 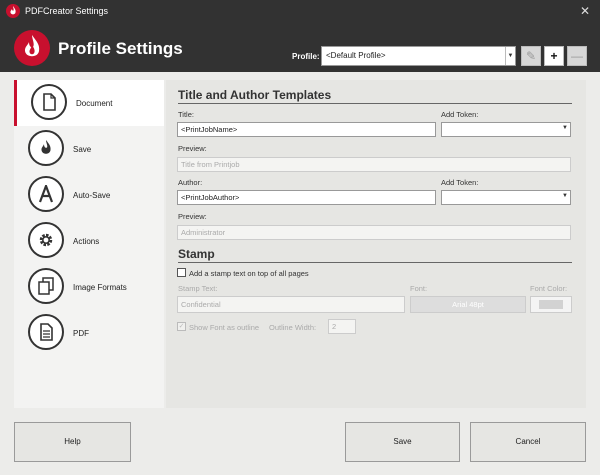 What do you see at coordinates (506, 129) in the screenshot?
I see `title-add-token-dropdown: ▼` at bounding box center [506, 129].